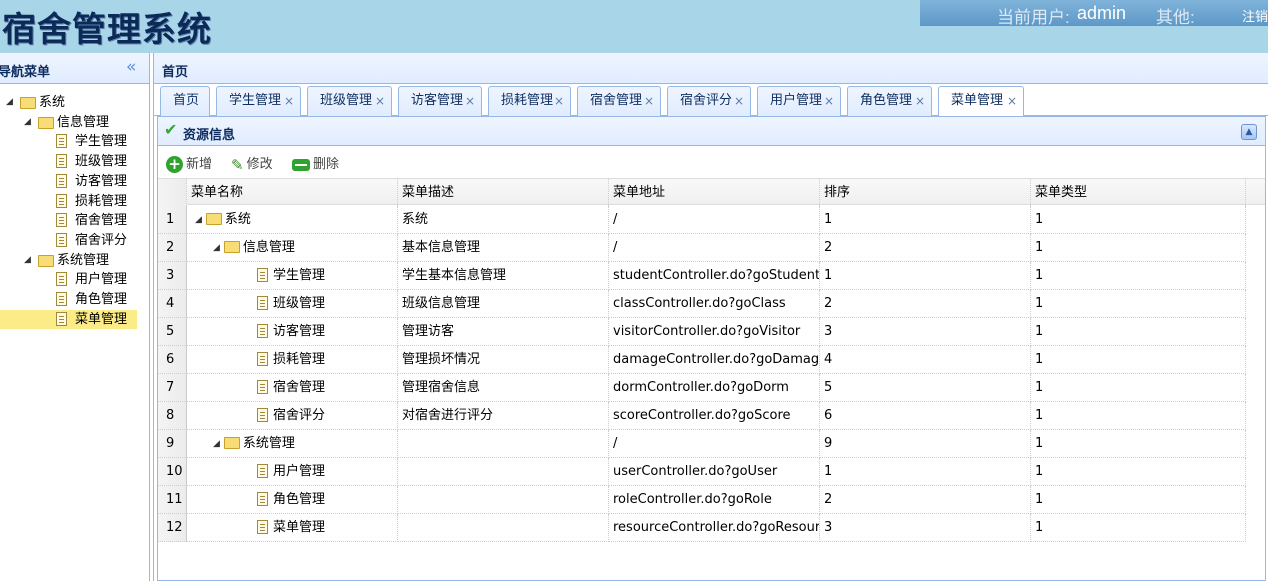 This screenshot has width=1268, height=581. I want to click on collapse-left-icon: «, so click(131, 67).